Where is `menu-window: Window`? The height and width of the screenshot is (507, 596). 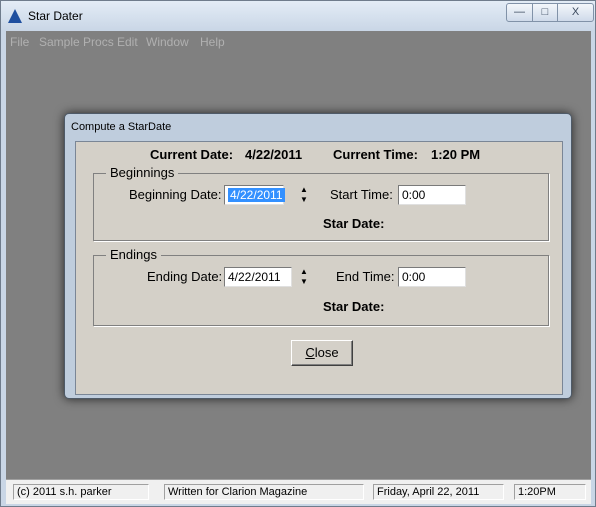
menu-window: Window is located at coordinates (167, 42).